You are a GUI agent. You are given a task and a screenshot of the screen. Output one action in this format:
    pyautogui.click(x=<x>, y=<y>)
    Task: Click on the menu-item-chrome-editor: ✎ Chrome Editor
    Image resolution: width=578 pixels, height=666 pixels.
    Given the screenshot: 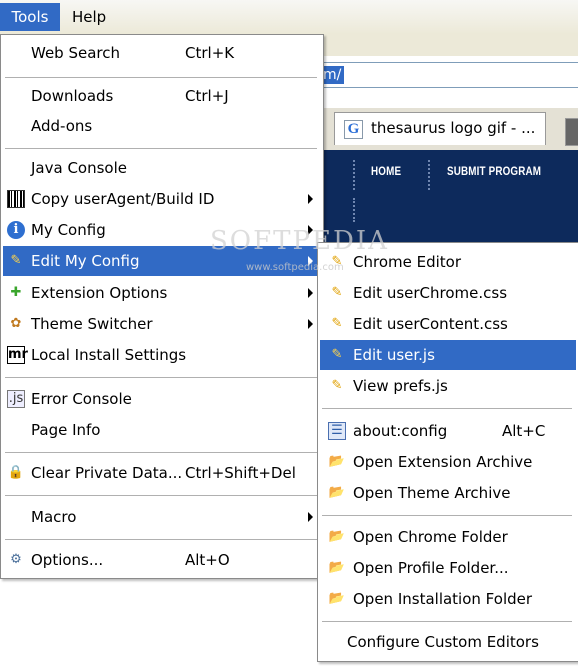 What is the action you would take?
    pyautogui.click(x=448, y=262)
    